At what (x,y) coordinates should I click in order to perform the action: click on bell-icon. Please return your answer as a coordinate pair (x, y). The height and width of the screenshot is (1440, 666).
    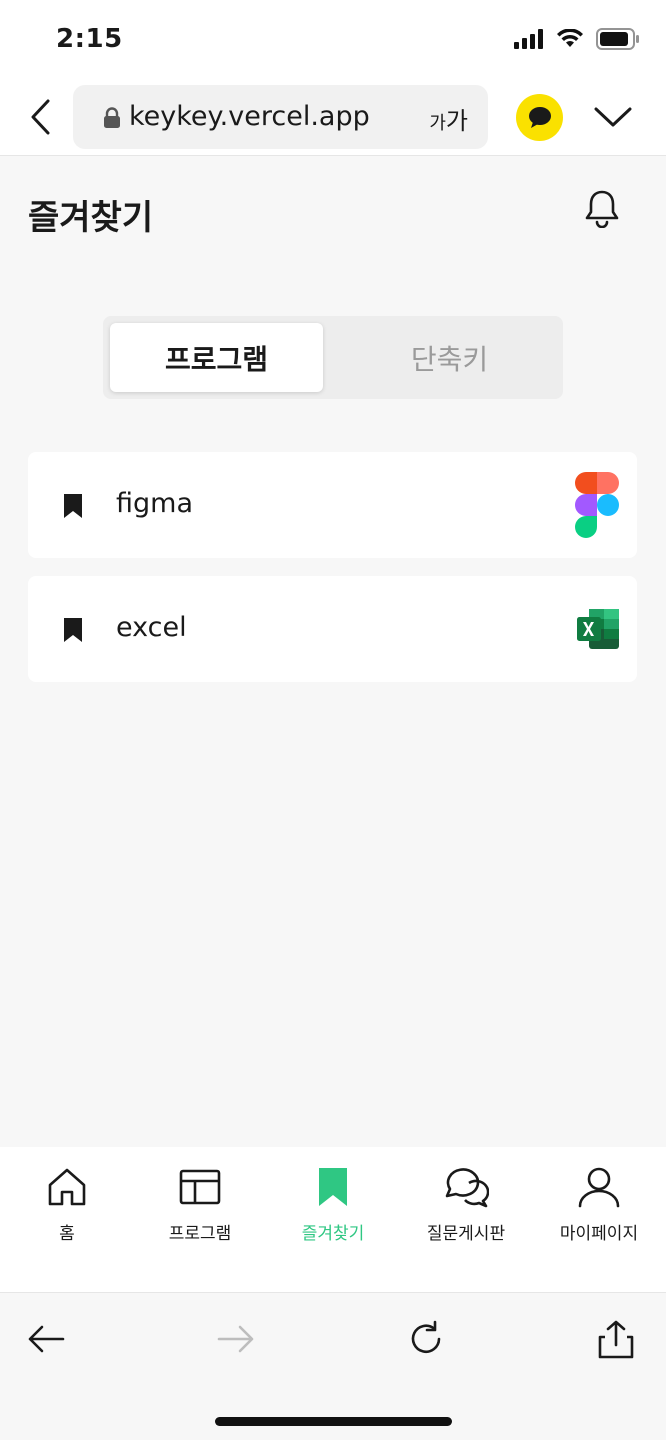
    Looking at the image, I should click on (602, 209).